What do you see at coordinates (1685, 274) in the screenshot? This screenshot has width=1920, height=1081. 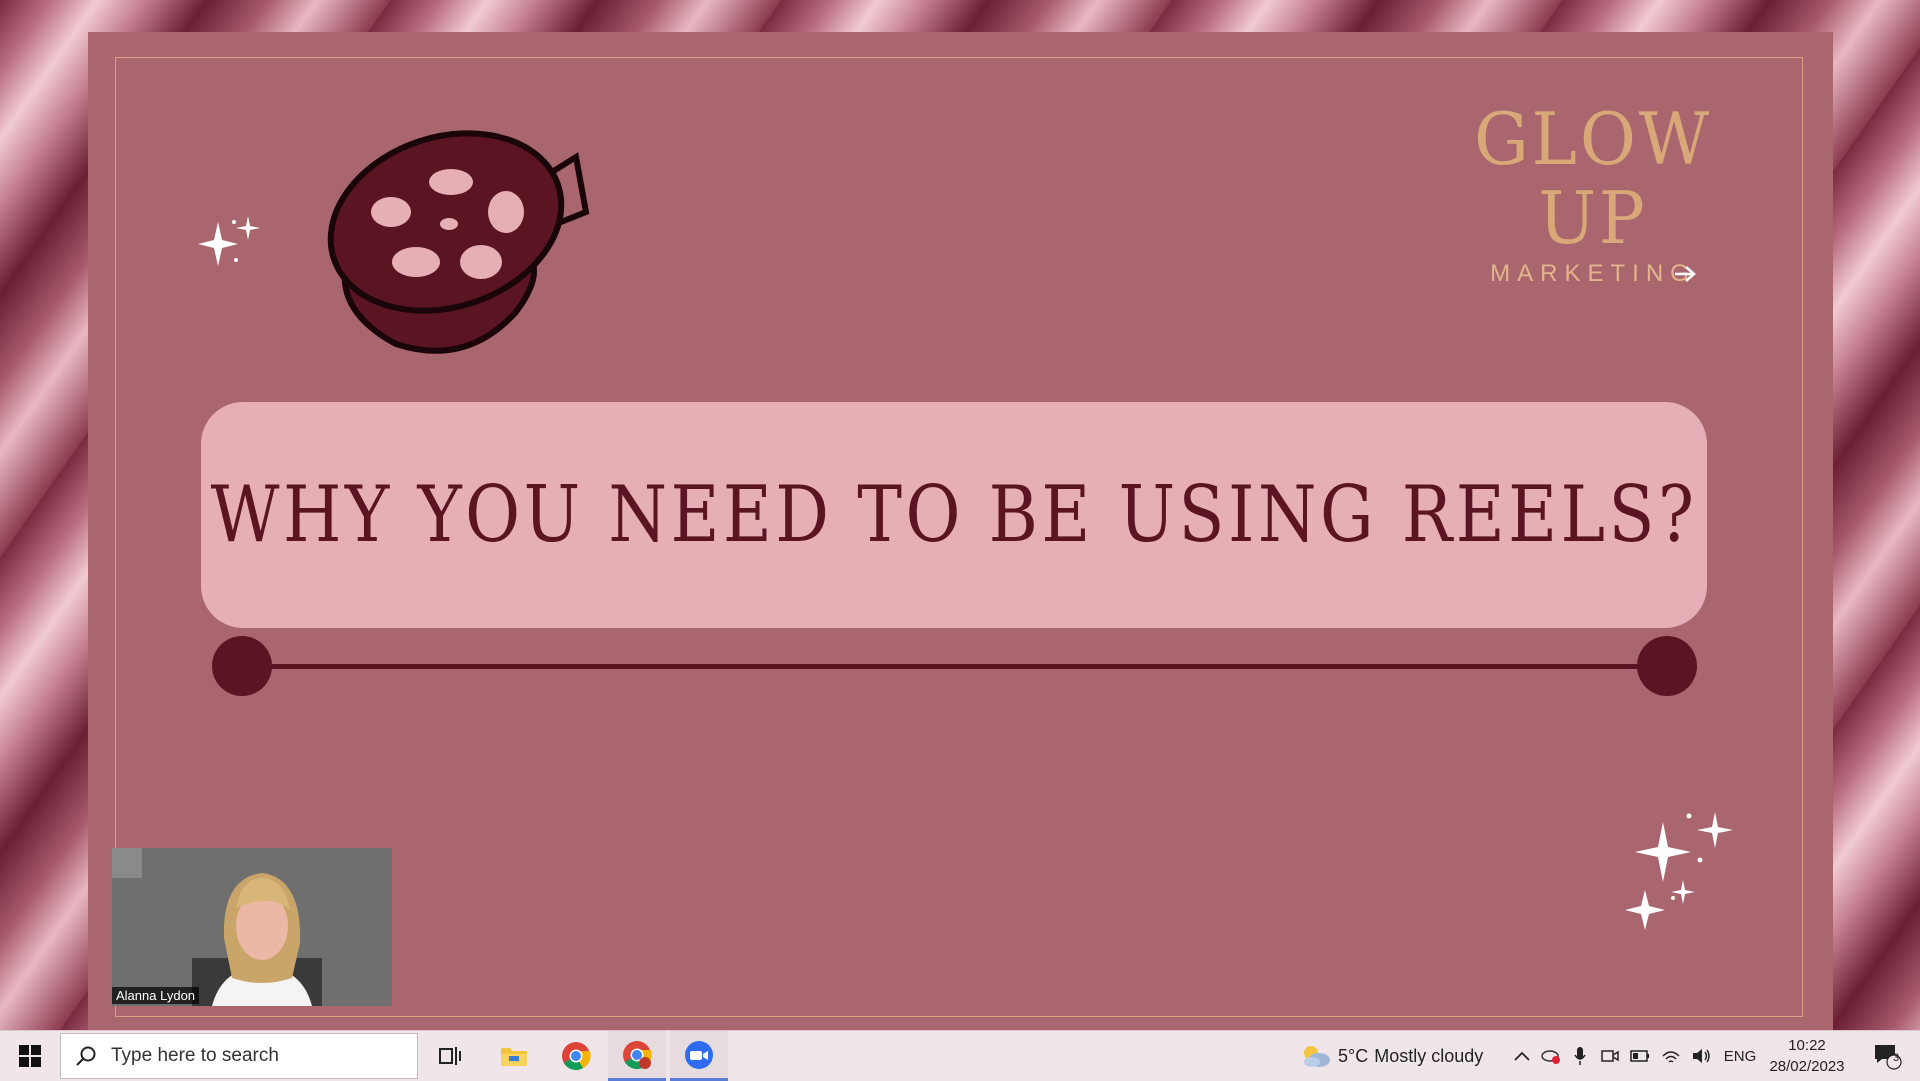 I see `arrow-cursor-icon` at bounding box center [1685, 274].